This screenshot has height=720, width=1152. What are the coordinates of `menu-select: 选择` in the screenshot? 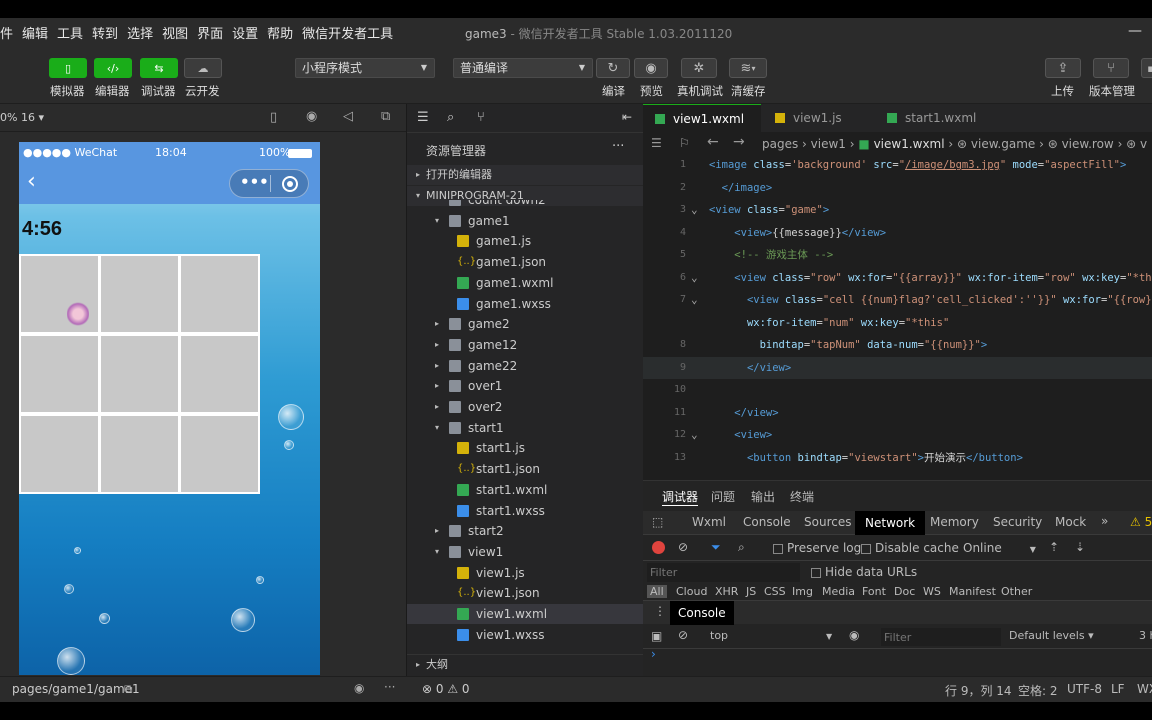 It's located at (140, 32).